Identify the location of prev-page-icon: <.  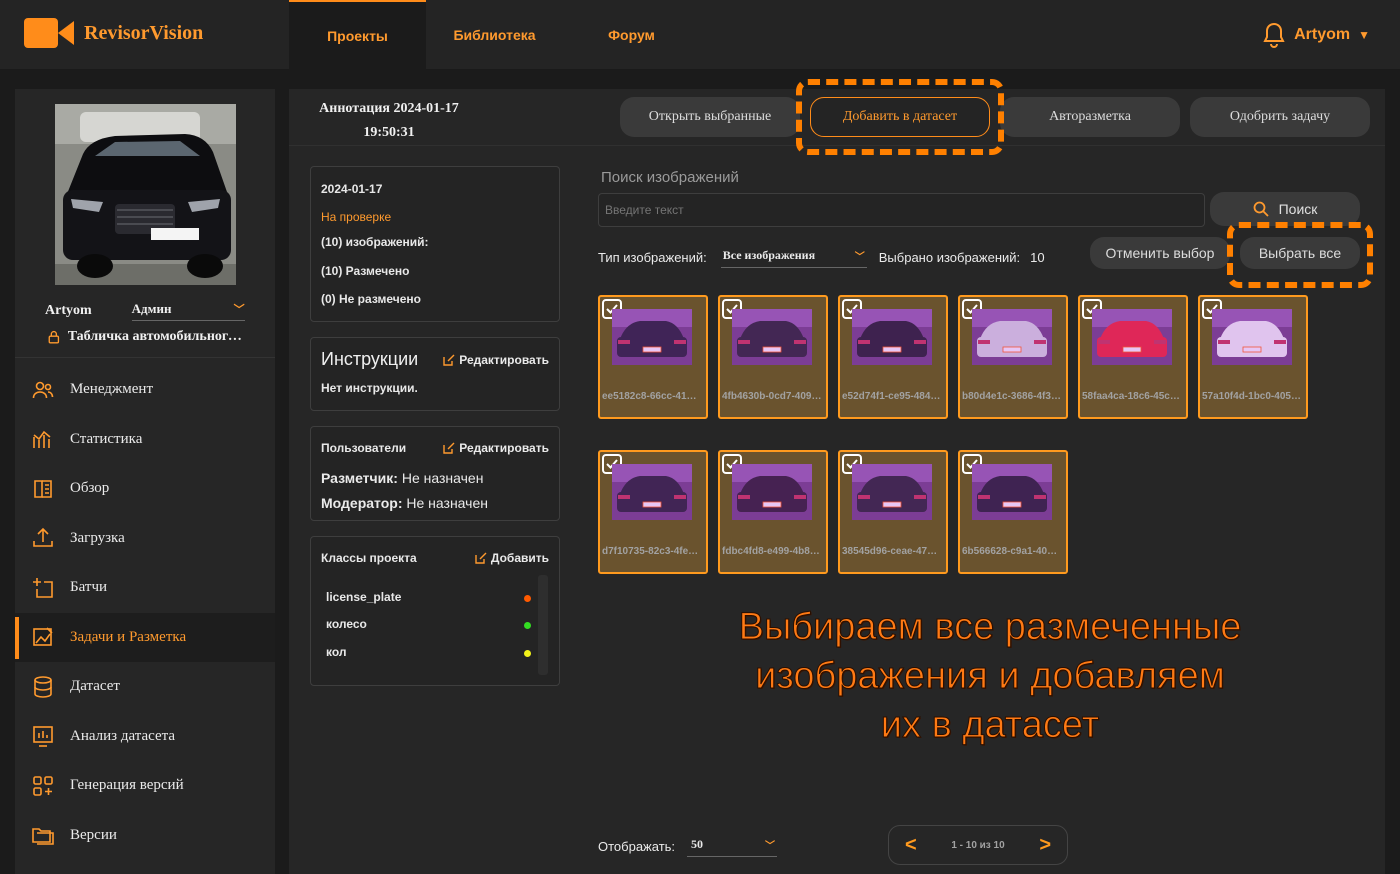
(911, 845).